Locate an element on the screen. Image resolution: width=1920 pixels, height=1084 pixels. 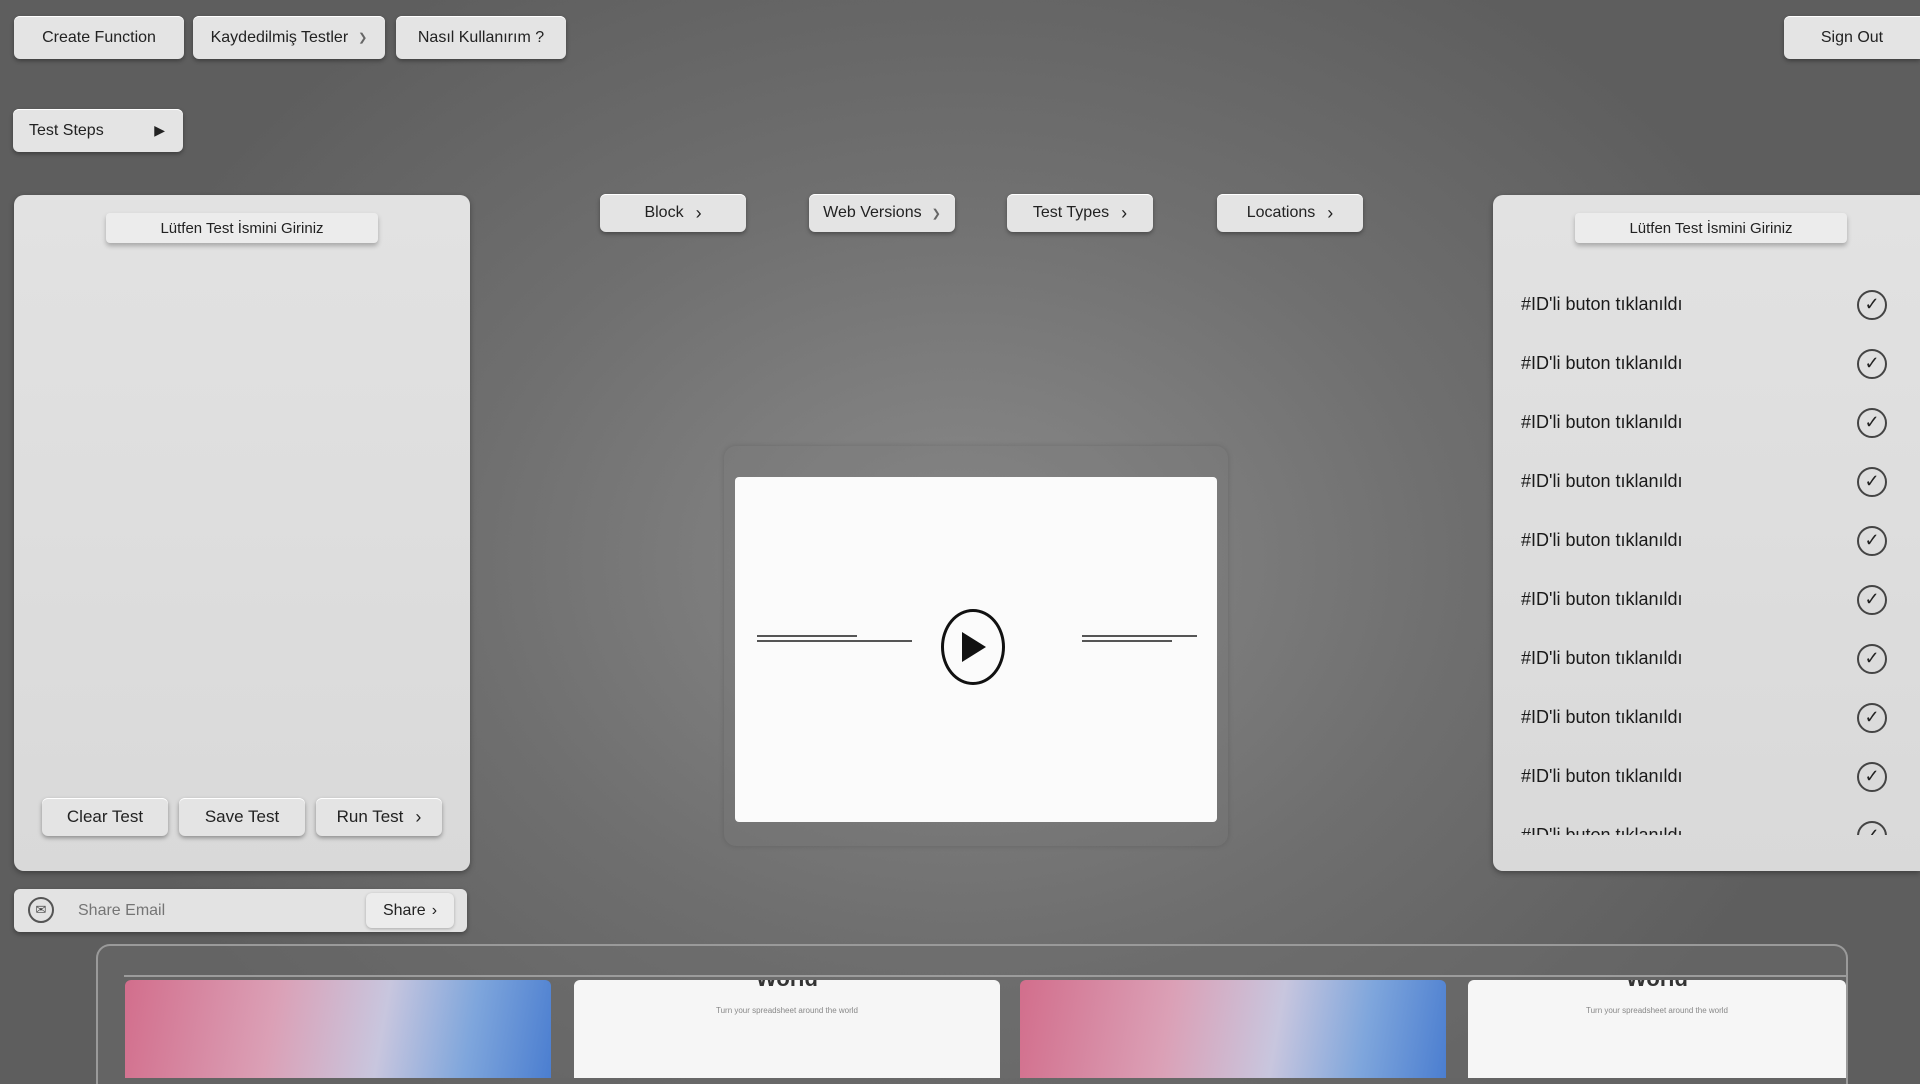
share-bar: ✉ Share › is located at coordinates (240, 910).